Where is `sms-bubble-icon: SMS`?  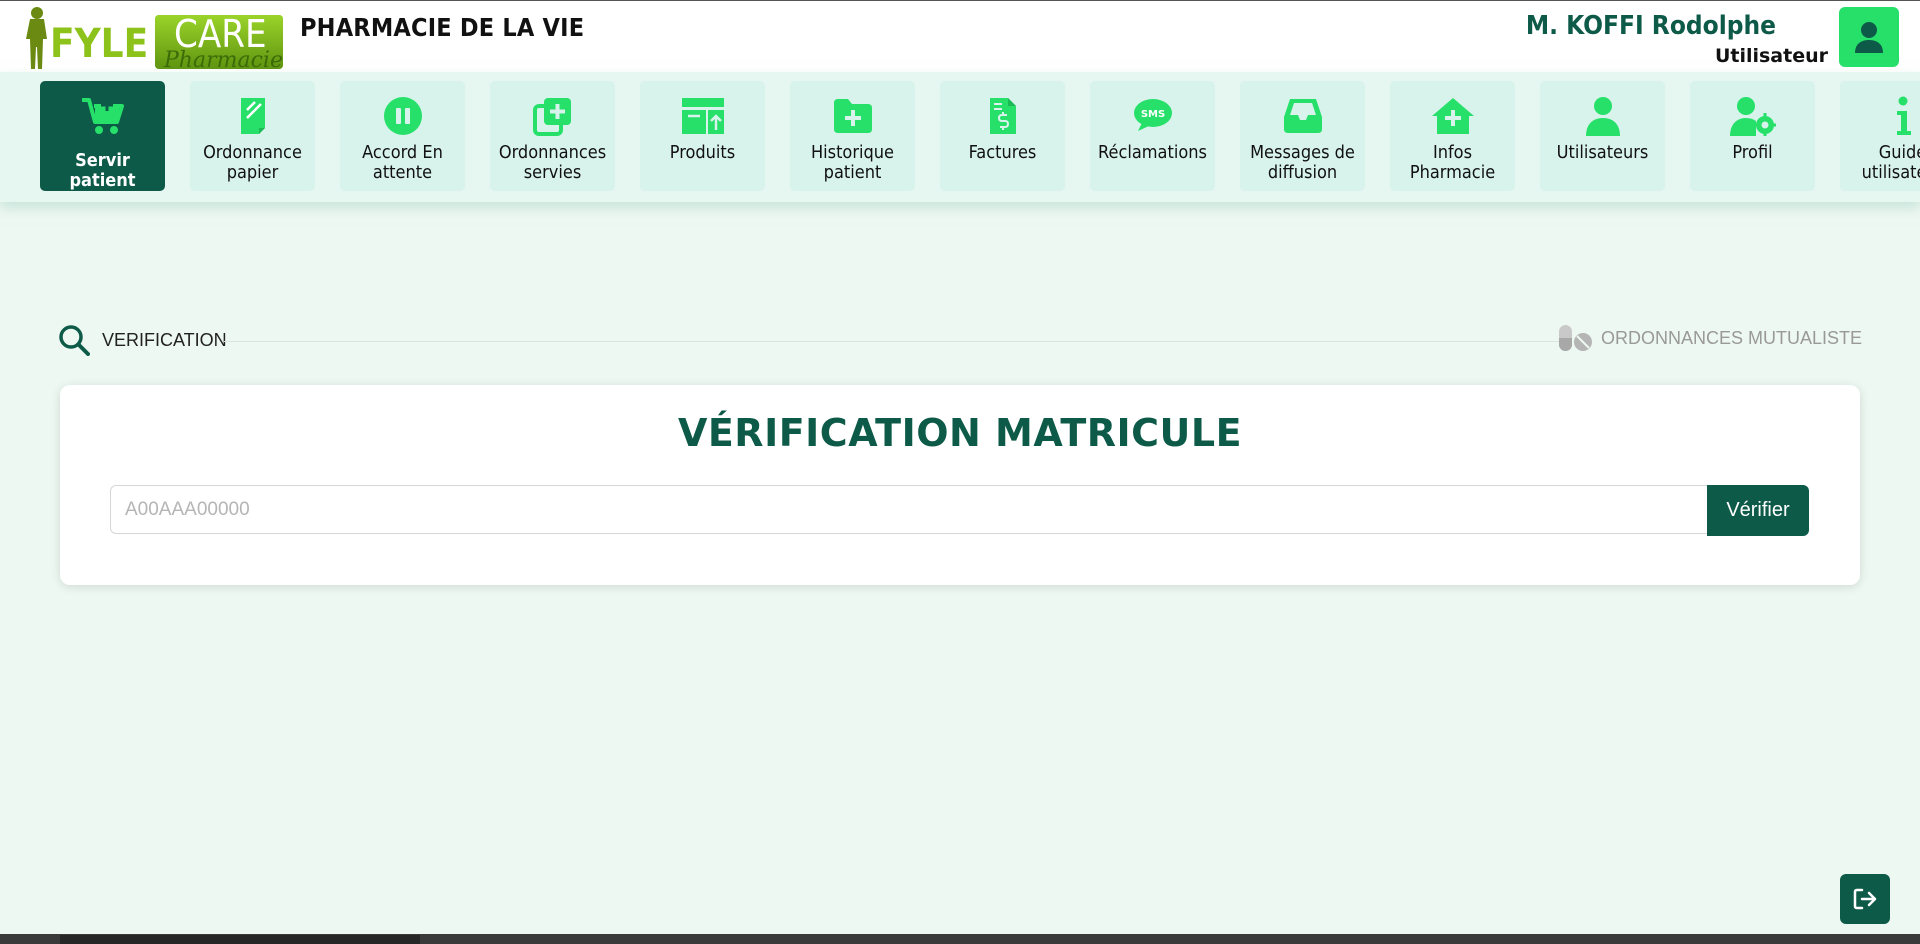
sms-bubble-icon: SMS is located at coordinates (1153, 116).